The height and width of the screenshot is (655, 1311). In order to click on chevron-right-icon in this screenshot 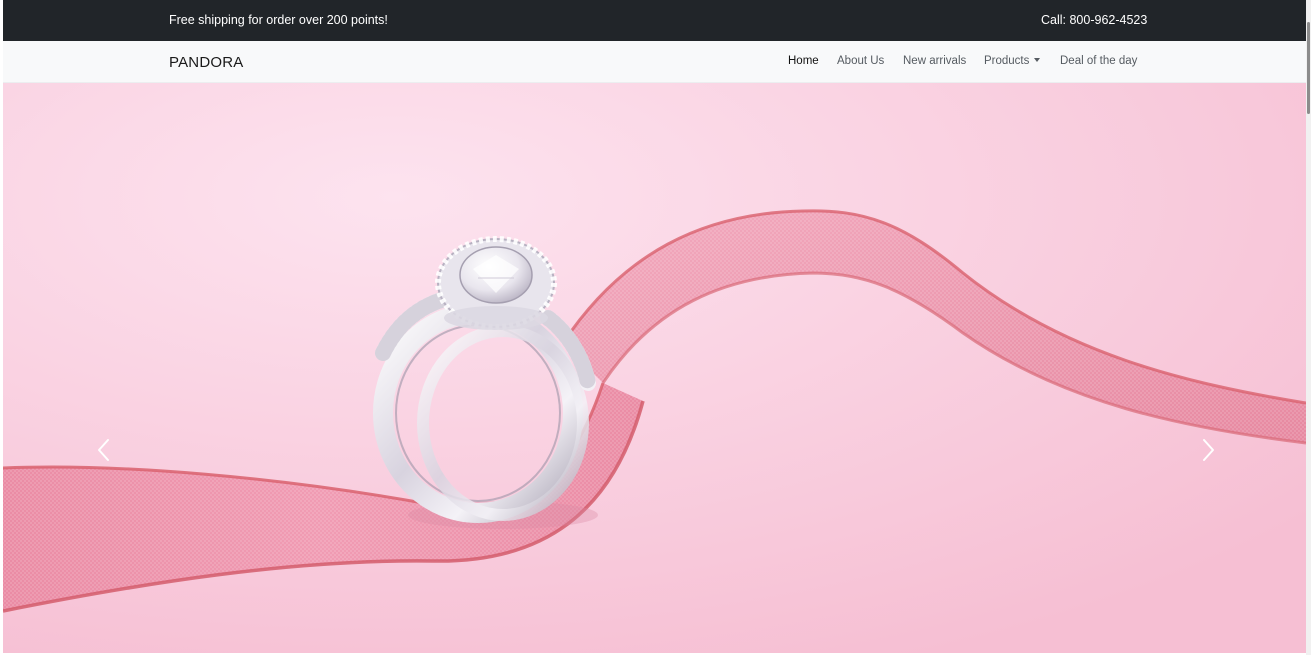, I will do `click(1208, 450)`.